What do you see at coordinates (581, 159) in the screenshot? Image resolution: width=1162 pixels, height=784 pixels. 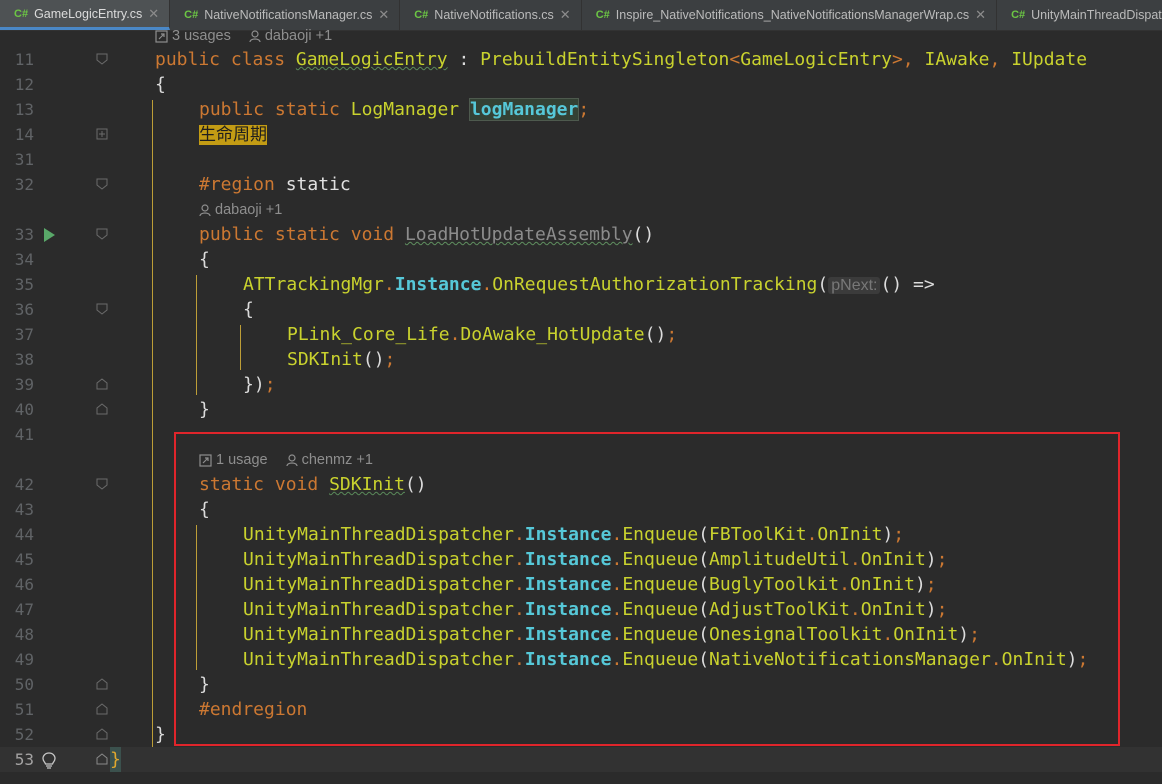 I see `code-line-31: 31` at bounding box center [581, 159].